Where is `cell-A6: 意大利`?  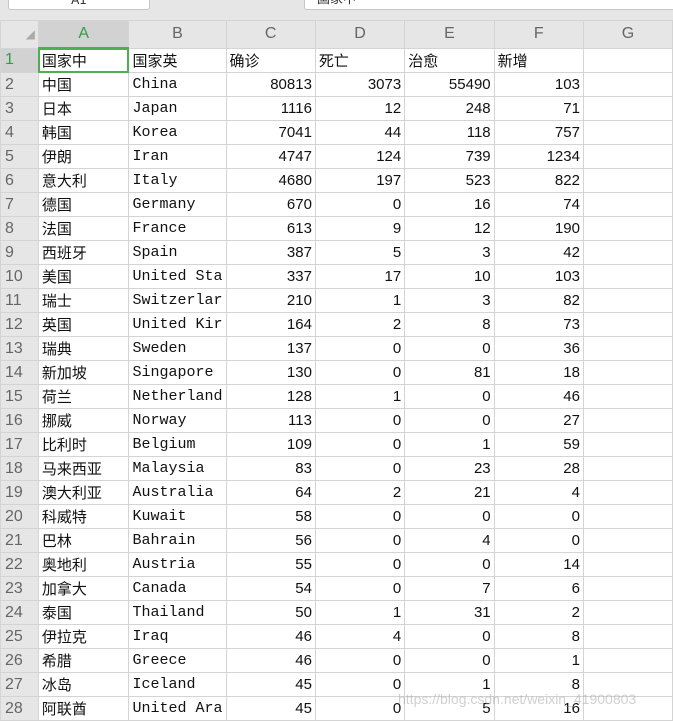 cell-A6: 意大利 is located at coordinates (83, 180).